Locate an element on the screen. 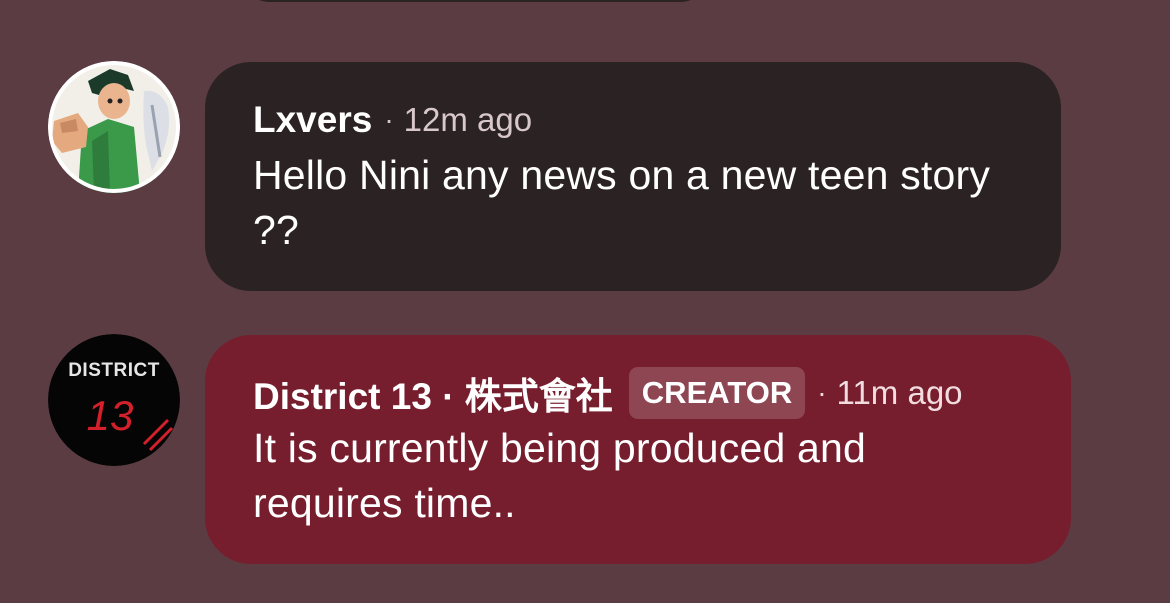  comment-author: Lxvers is located at coordinates (312, 120).